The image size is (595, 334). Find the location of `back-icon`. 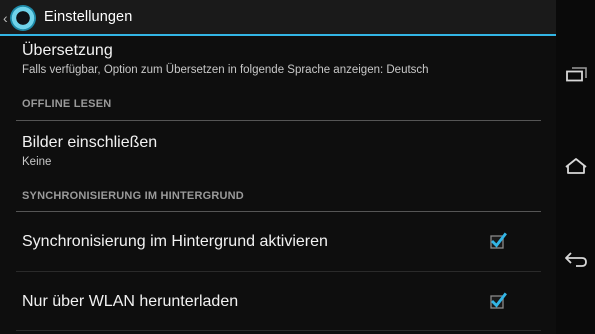

back-icon is located at coordinates (576, 259).